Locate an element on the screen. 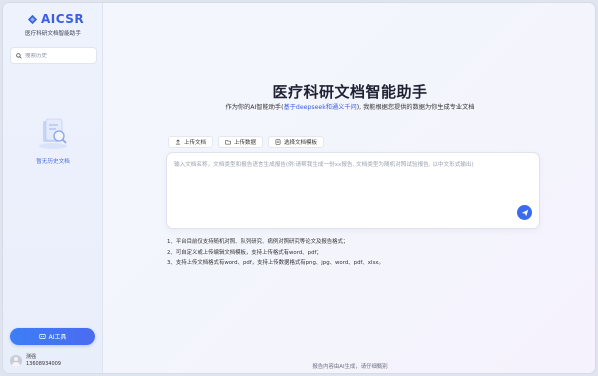  send-button is located at coordinates (524, 212).